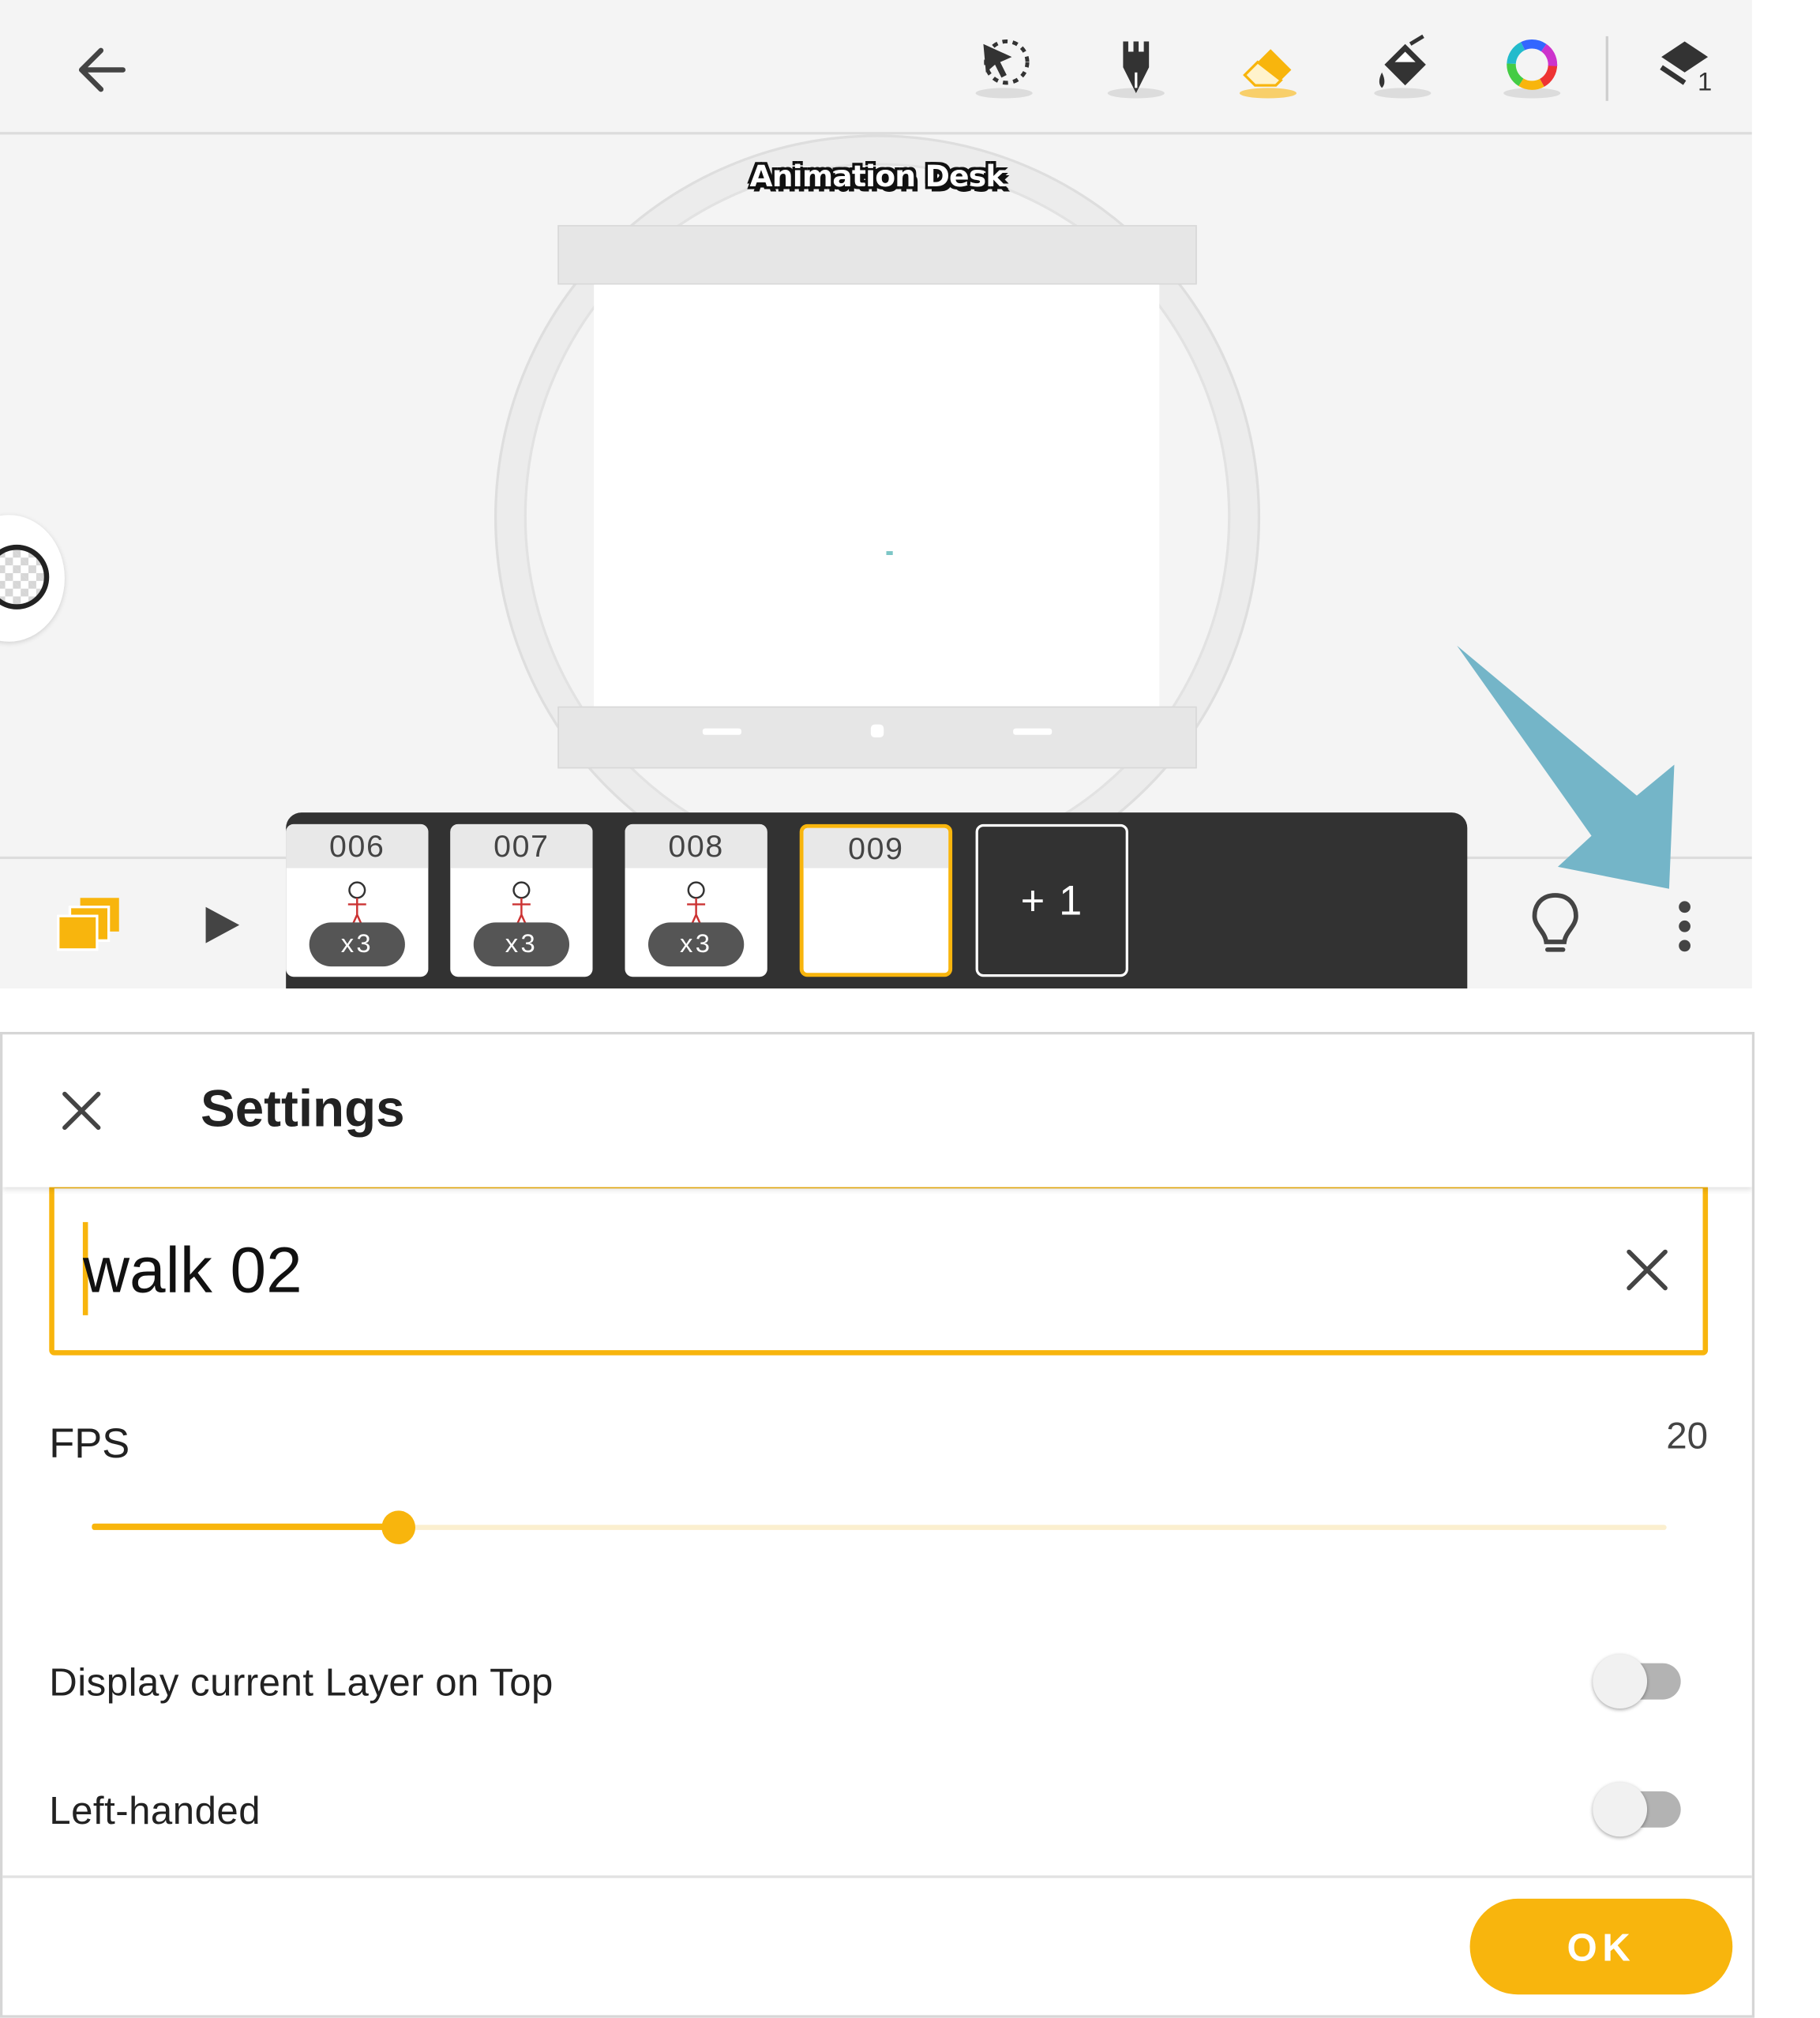  I want to click on layers-count: 1, so click(1705, 81).